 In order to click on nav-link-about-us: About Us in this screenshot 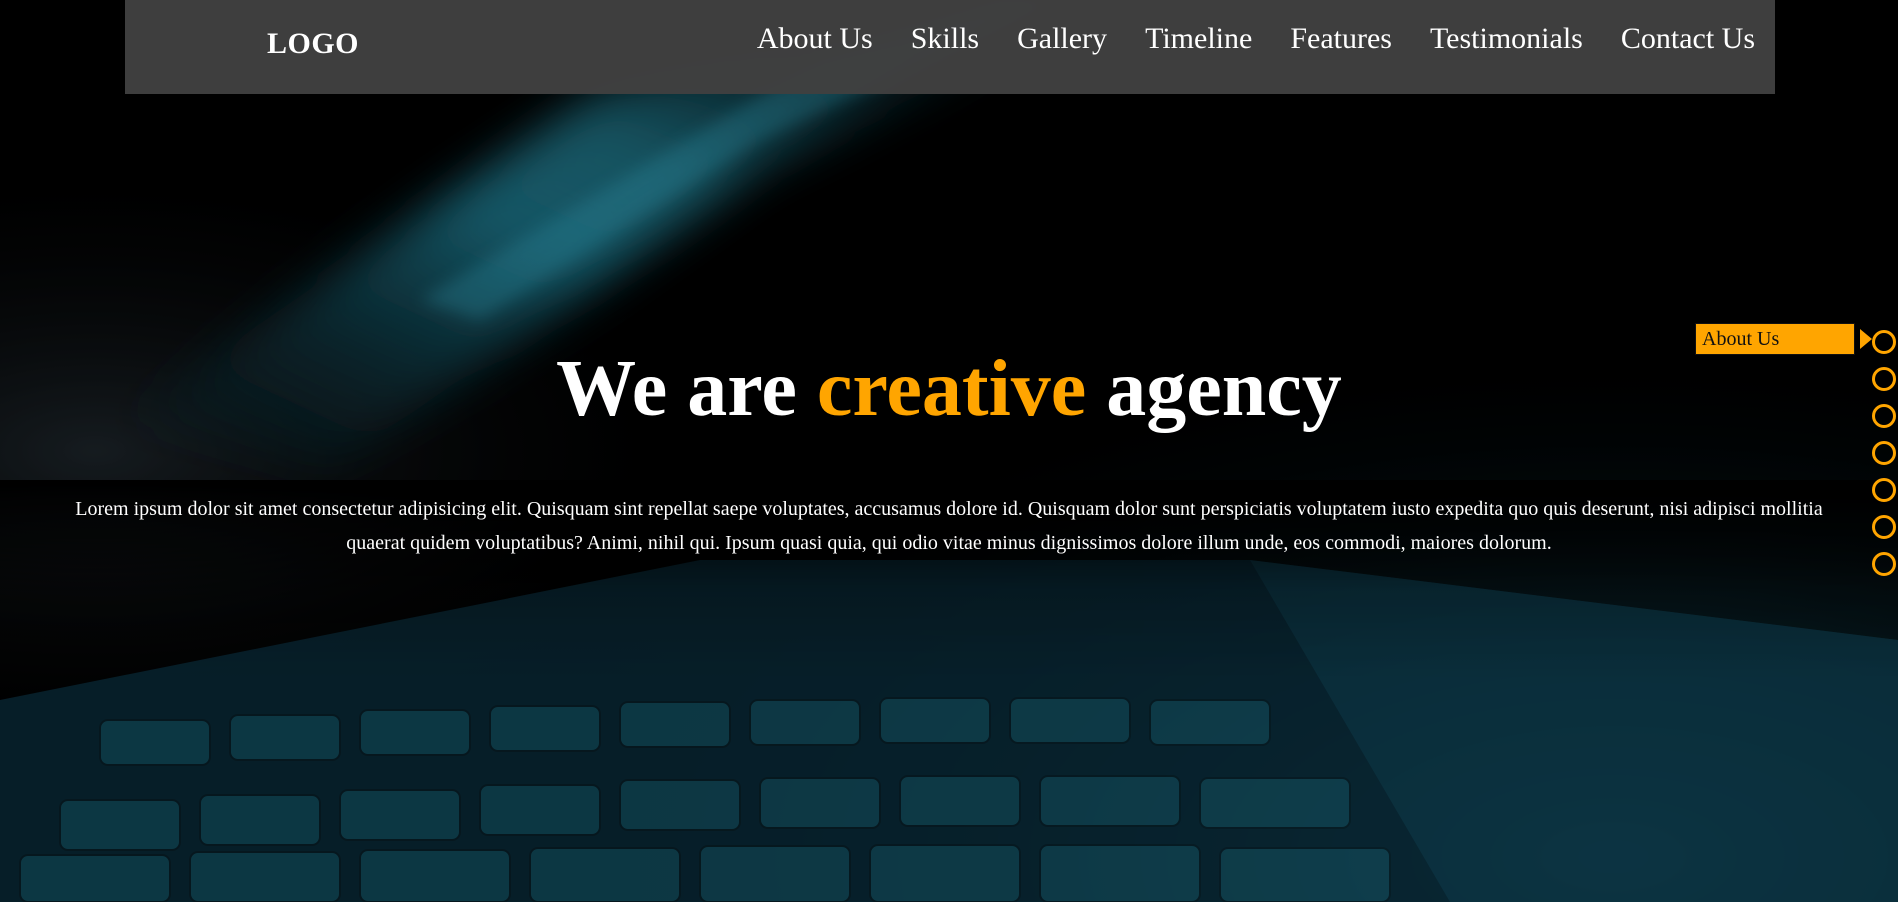, I will do `click(815, 38)`.